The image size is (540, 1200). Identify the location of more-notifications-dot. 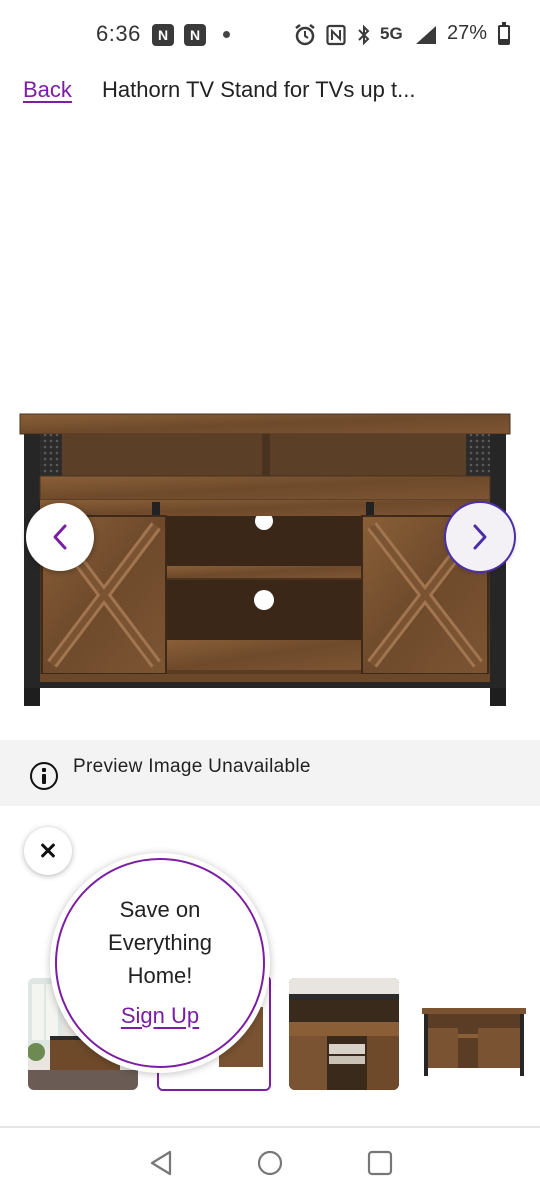
(226, 34).